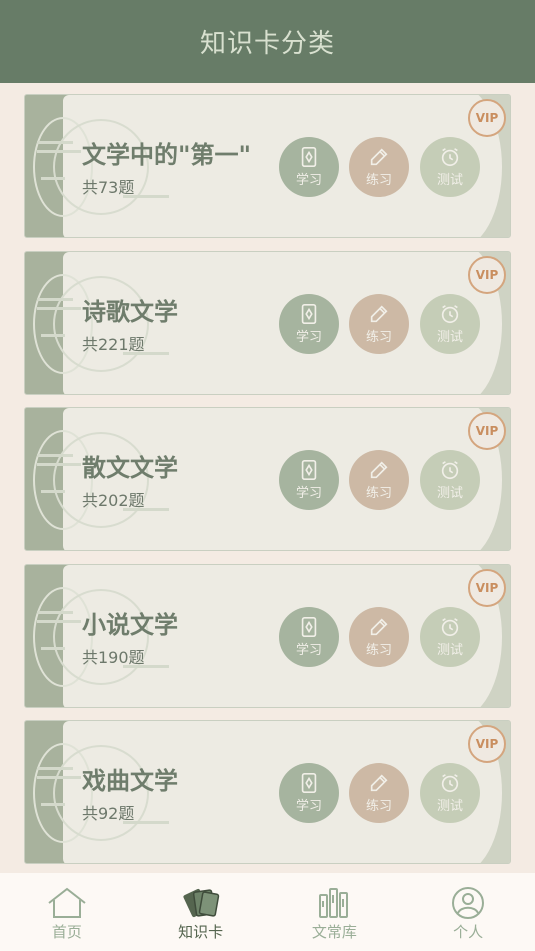 This screenshot has height=951, width=535. I want to click on bottom-tab-bar: 首页 知识卡 文常库 个人, so click(267, 912).